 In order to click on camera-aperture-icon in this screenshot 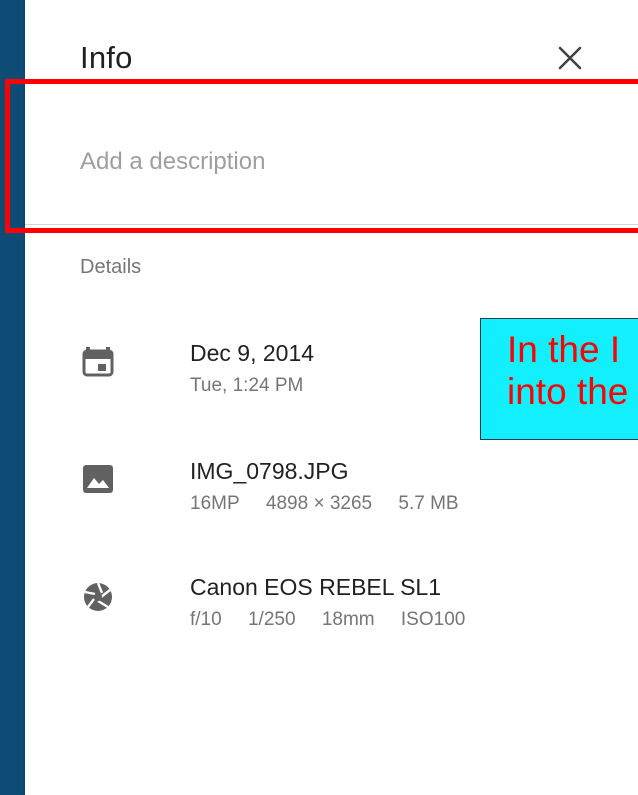, I will do `click(98, 596)`.